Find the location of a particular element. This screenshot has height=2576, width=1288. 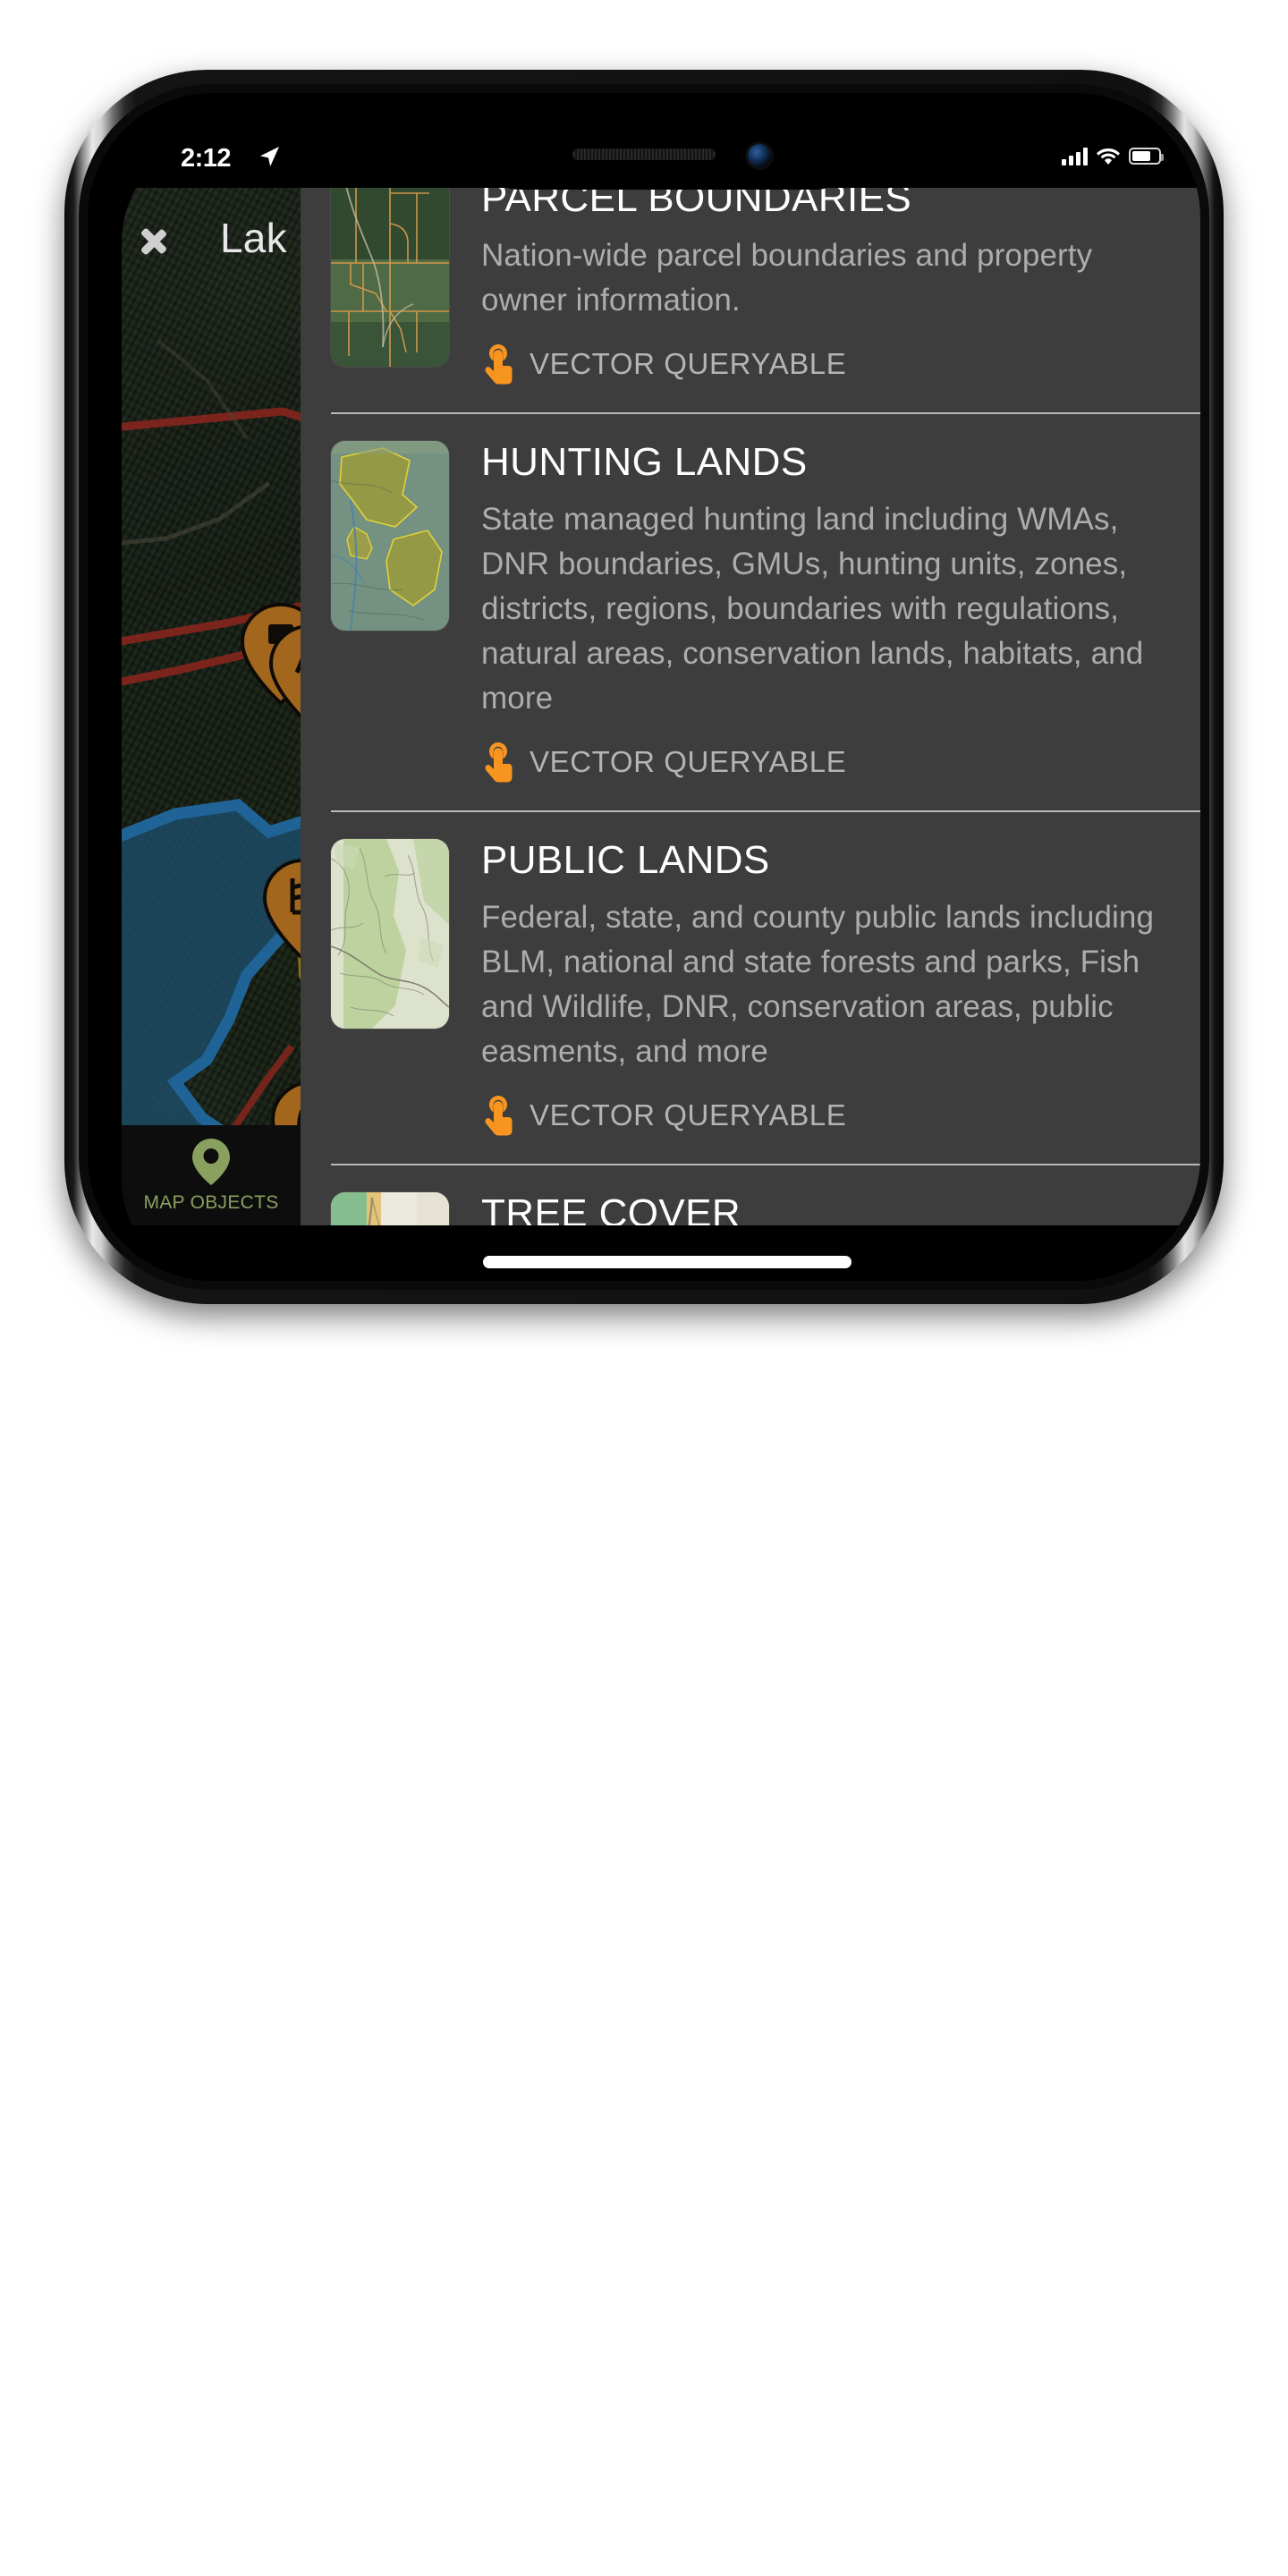

parcel-boundaries-thumbnail is located at coordinates (390, 277).